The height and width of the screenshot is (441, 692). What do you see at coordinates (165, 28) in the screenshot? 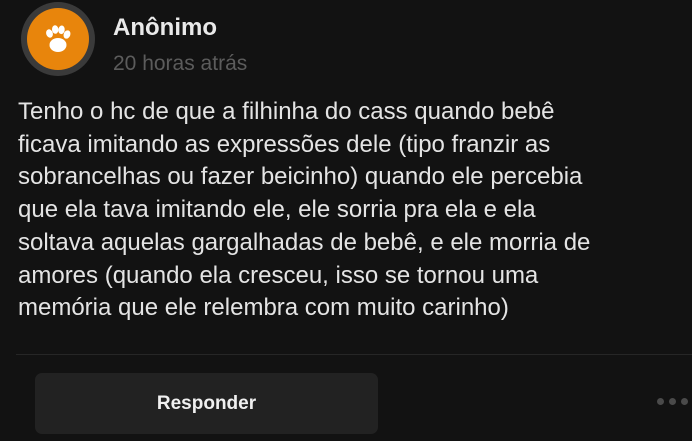
I see `author-name: Anônimo` at bounding box center [165, 28].